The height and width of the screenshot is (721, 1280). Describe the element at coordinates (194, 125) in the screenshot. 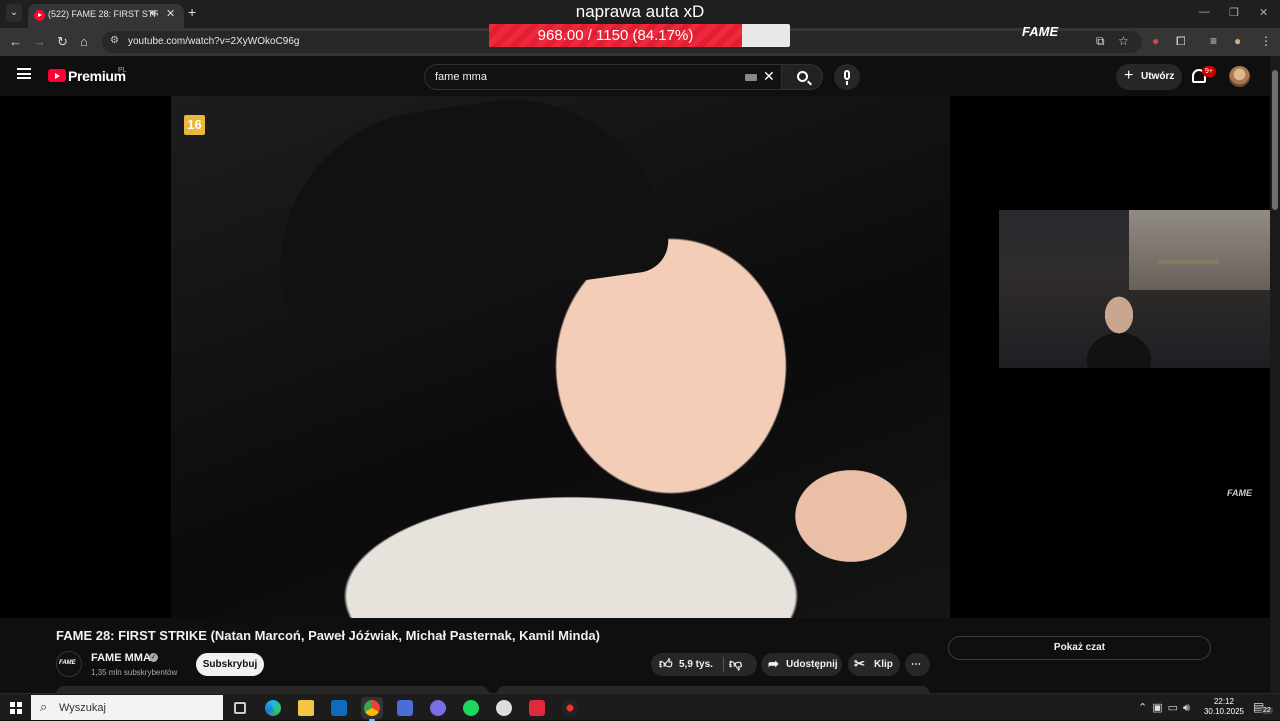

I see `age-rating-badge: 16` at that location.